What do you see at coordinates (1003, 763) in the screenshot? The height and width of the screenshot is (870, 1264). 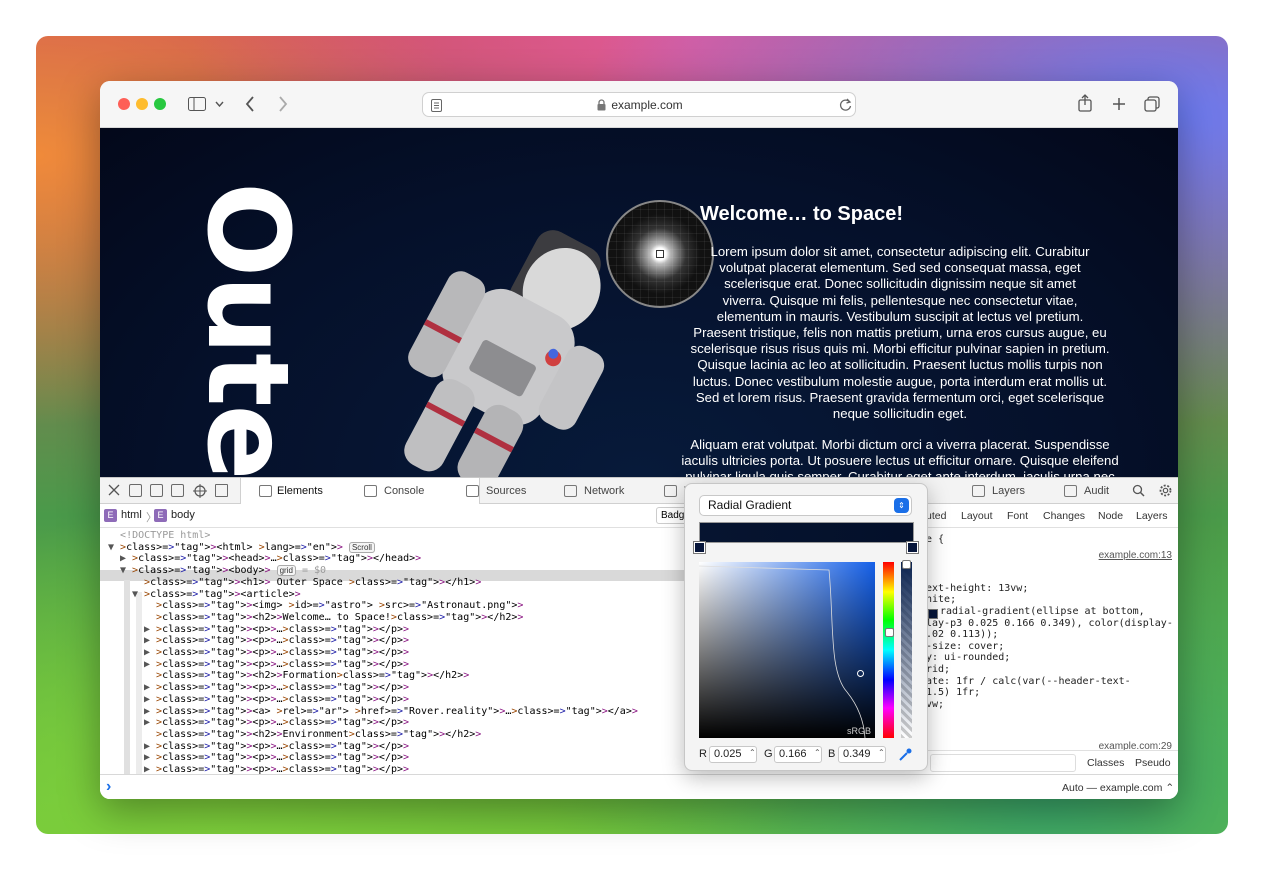 I see `styles-filter-input` at bounding box center [1003, 763].